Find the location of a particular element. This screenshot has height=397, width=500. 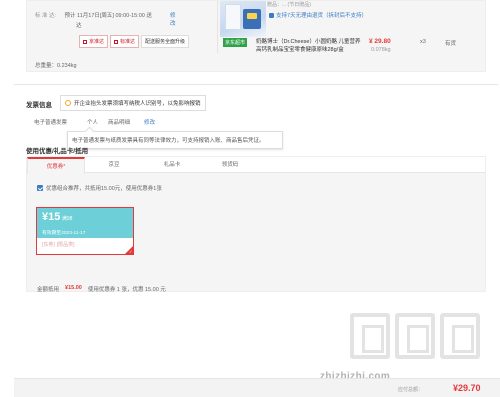

return-policy: 支持7天无理由退货（拆封后不支持） is located at coordinates (318, 15).